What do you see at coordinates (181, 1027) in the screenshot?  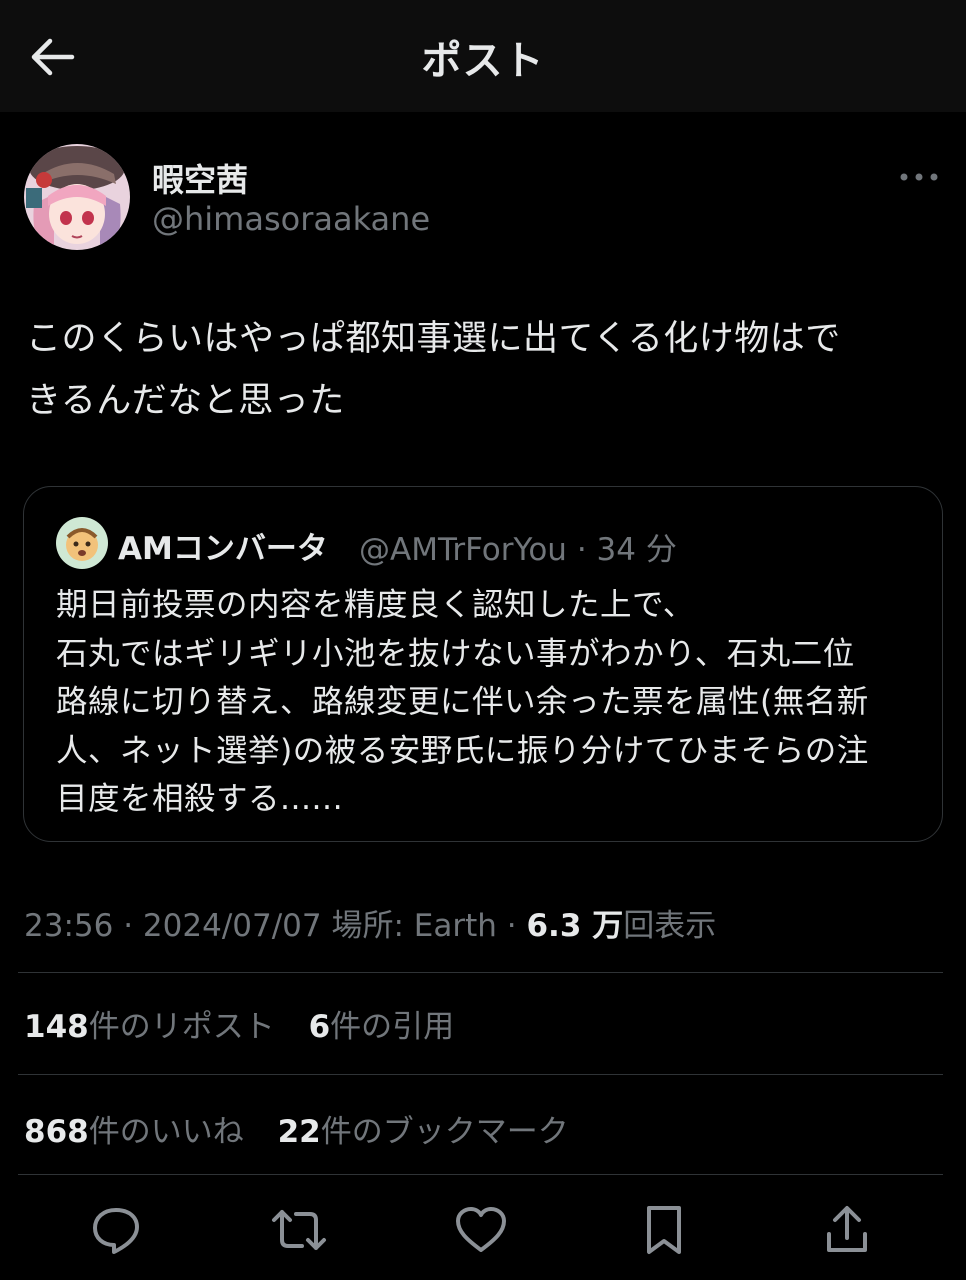 I see `reposts-label: 件のリポスト` at bounding box center [181, 1027].